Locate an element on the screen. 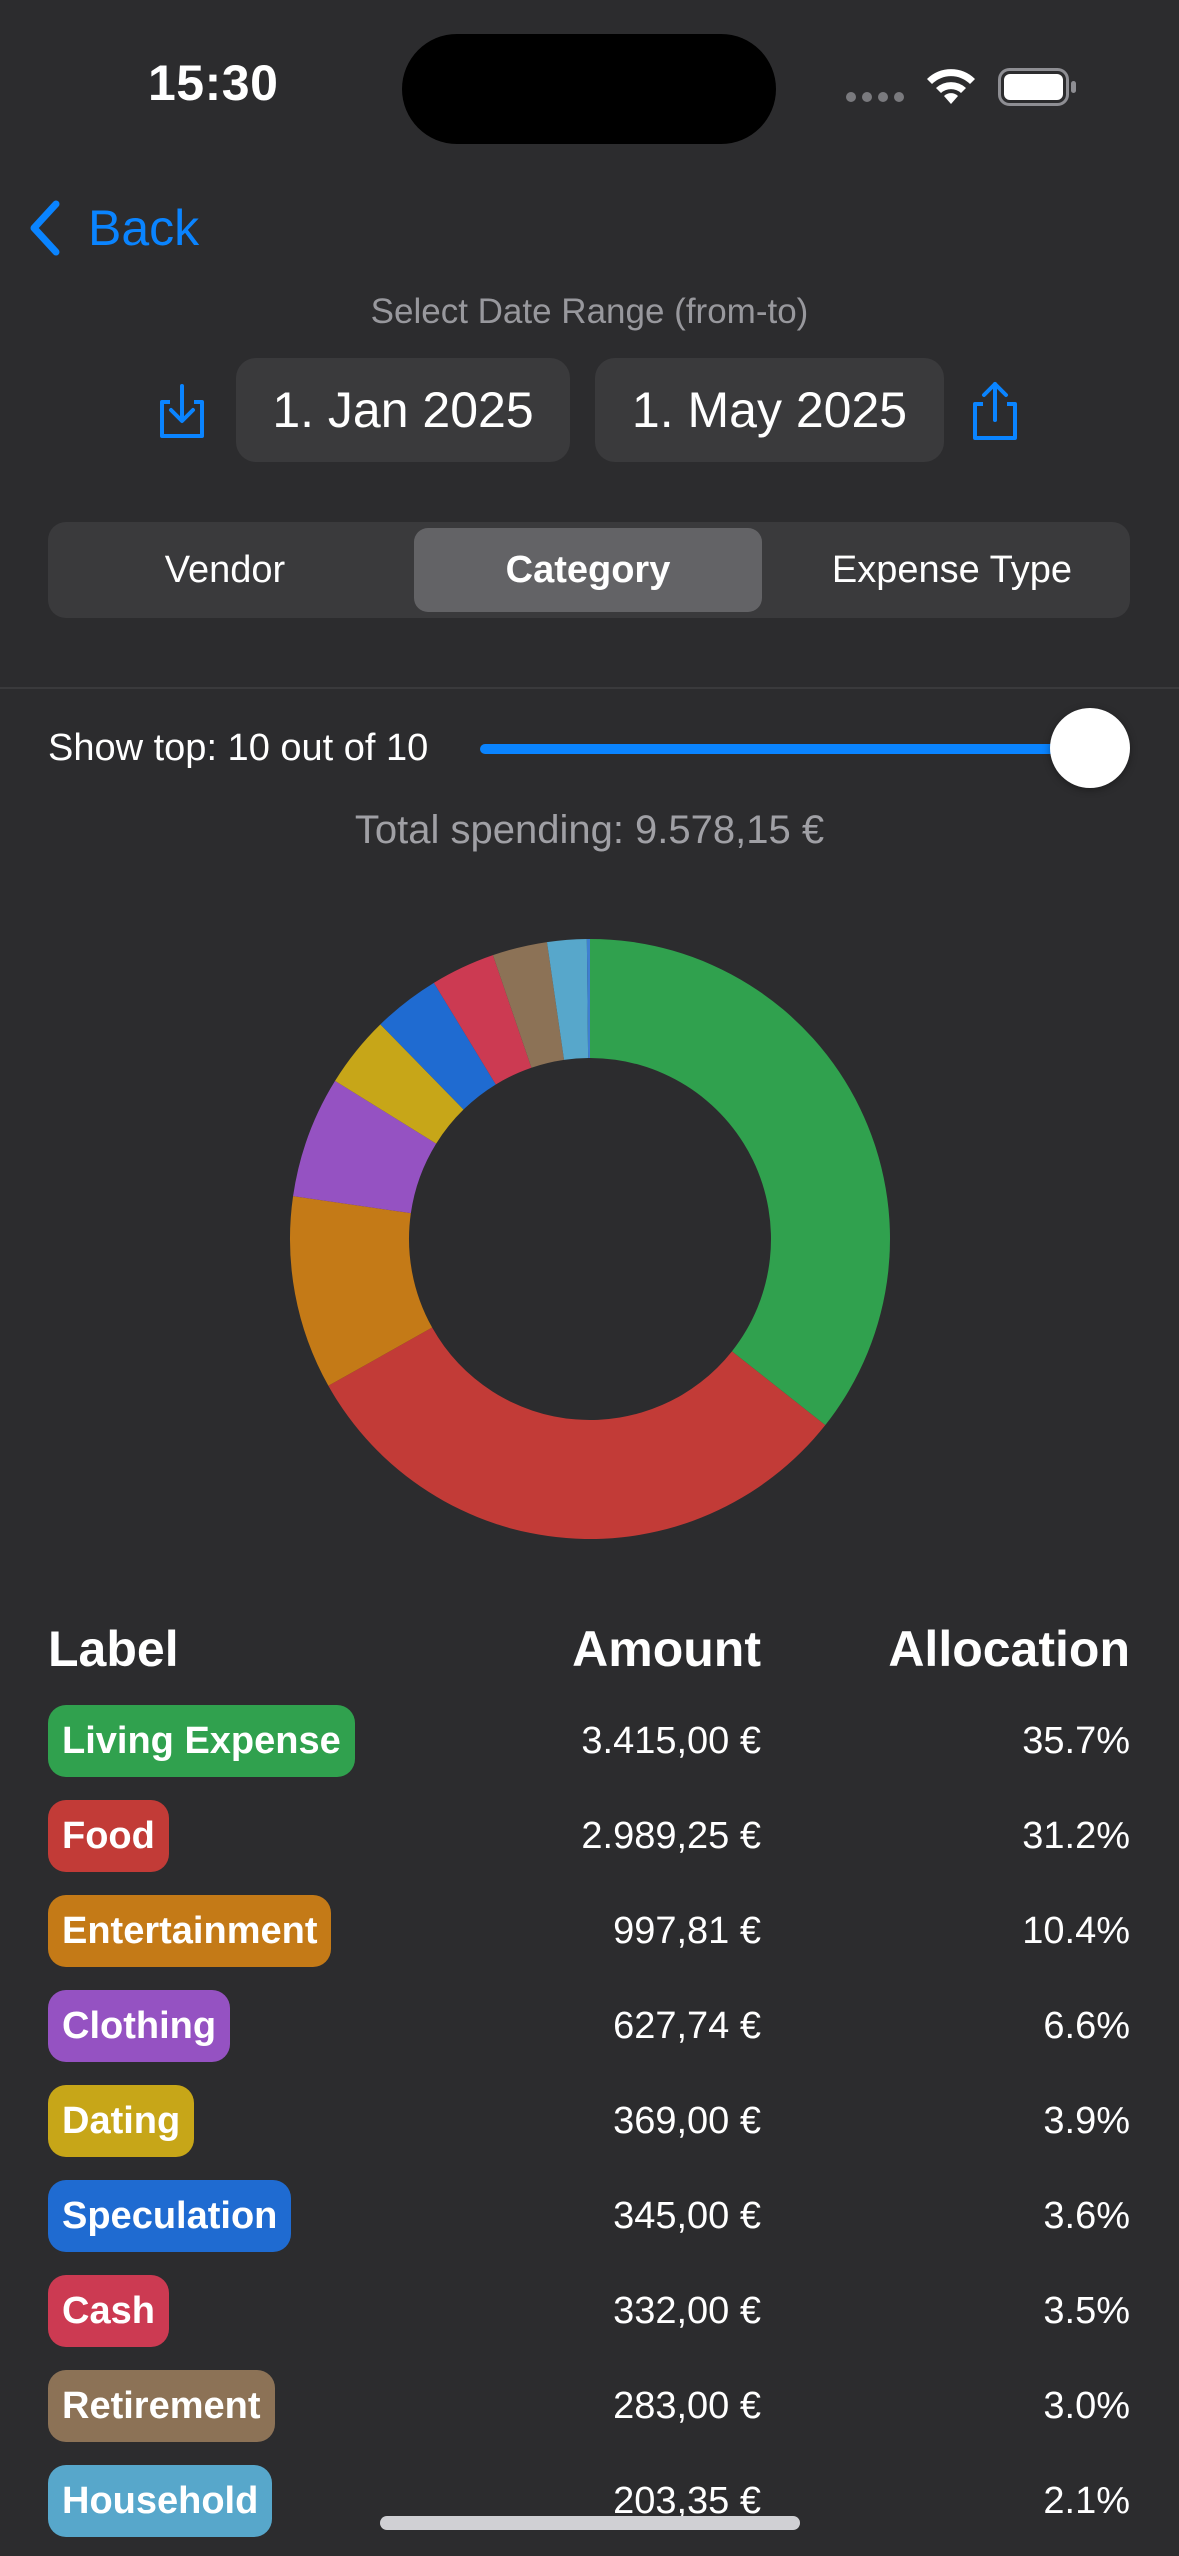 The image size is (1179, 2556). amount-cell: 369,00 € is located at coordinates (687, 2121).